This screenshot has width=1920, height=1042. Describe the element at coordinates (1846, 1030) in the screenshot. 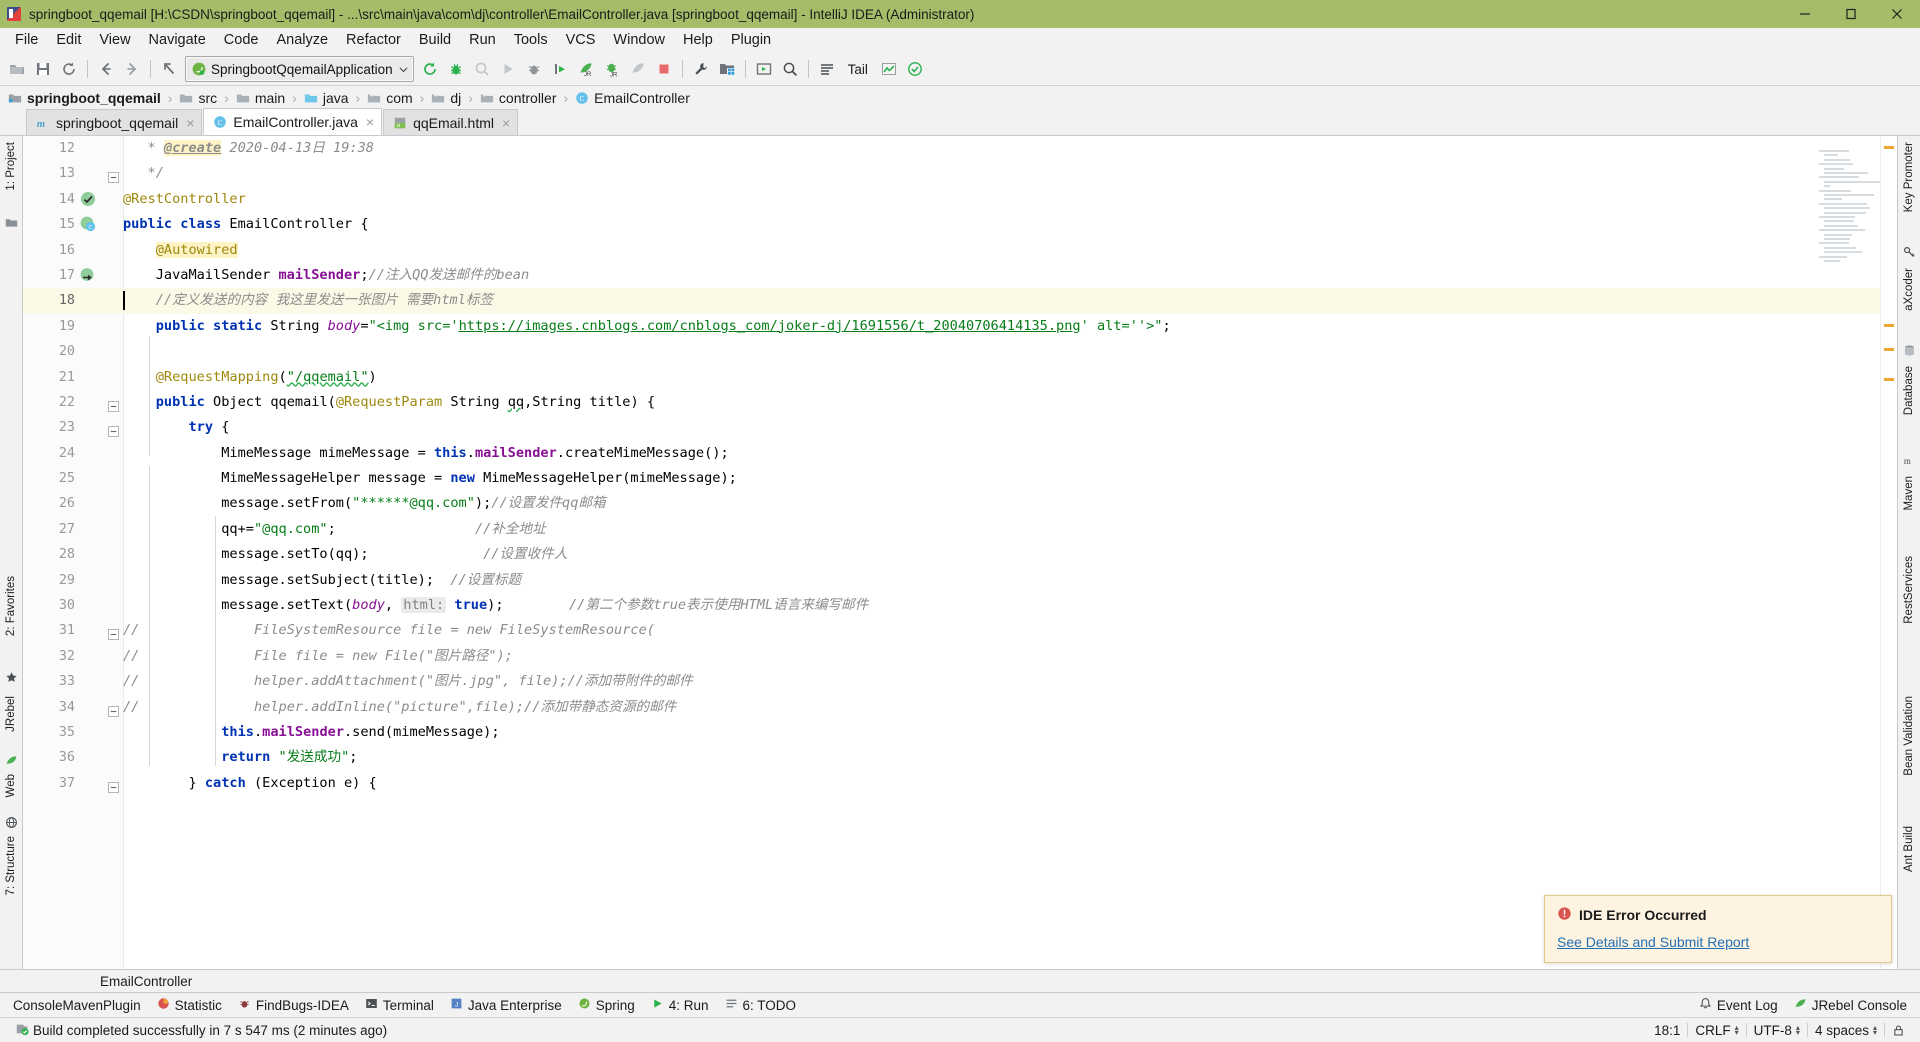

I see `indent-setting: 4 spaces ▴ ▾` at that location.